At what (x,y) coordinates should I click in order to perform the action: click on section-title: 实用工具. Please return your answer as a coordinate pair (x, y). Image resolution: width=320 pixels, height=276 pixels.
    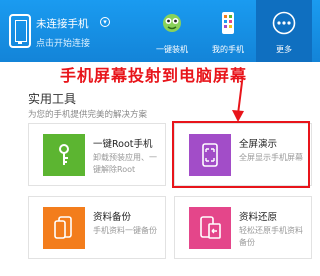
    Looking at the image, I should click on (52, 99).